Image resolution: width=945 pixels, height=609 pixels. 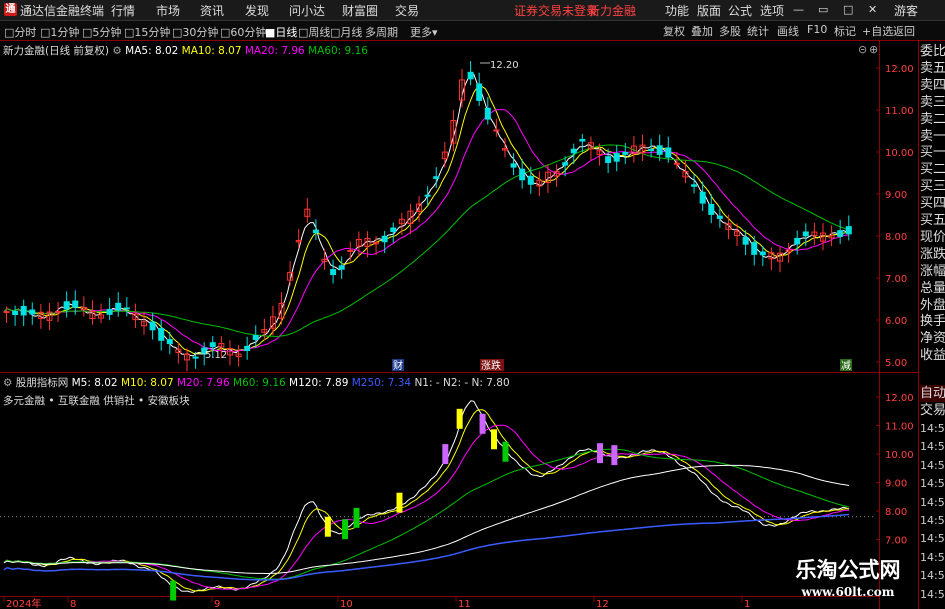 I want to click on m120-value: M120: 7.89, so click(x=319, y=383).